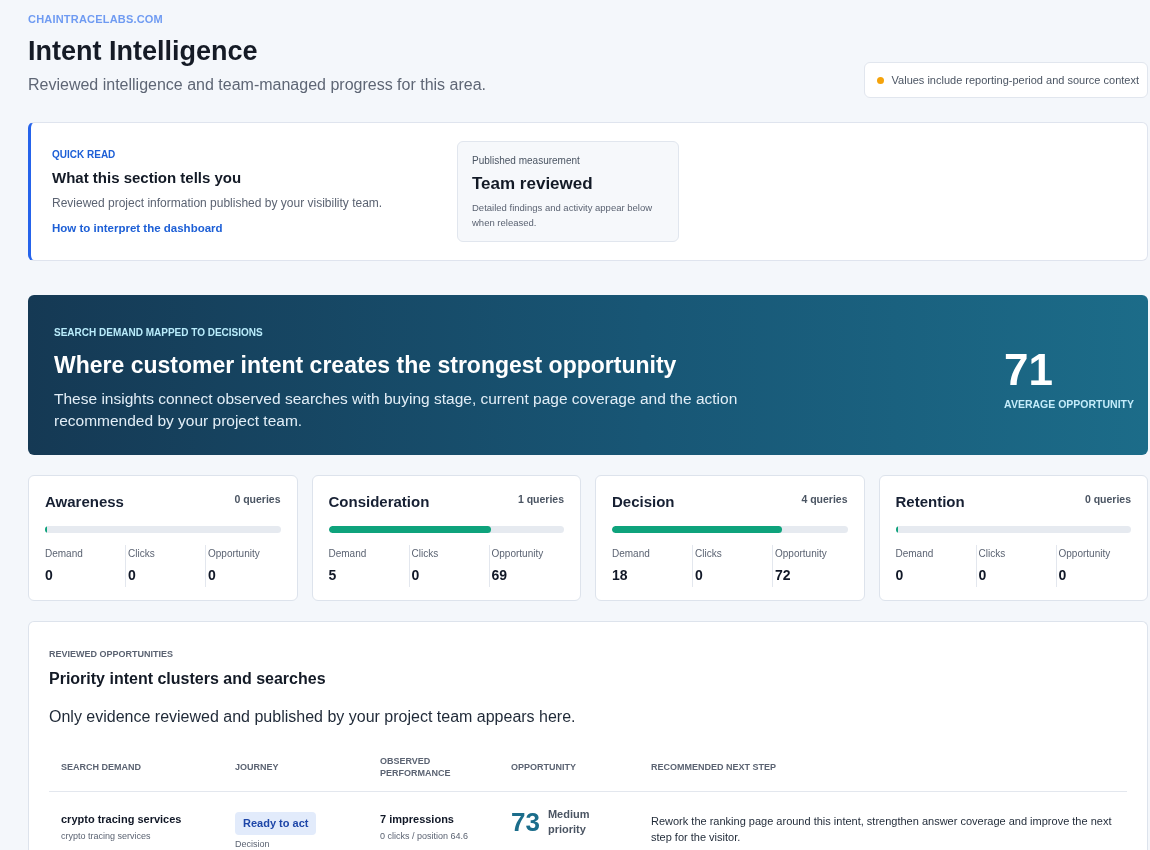  Describe the element at coordinates (1015, 80) in the screenshot. I see `notice-text: Values include reporting-period and source context` at that location.